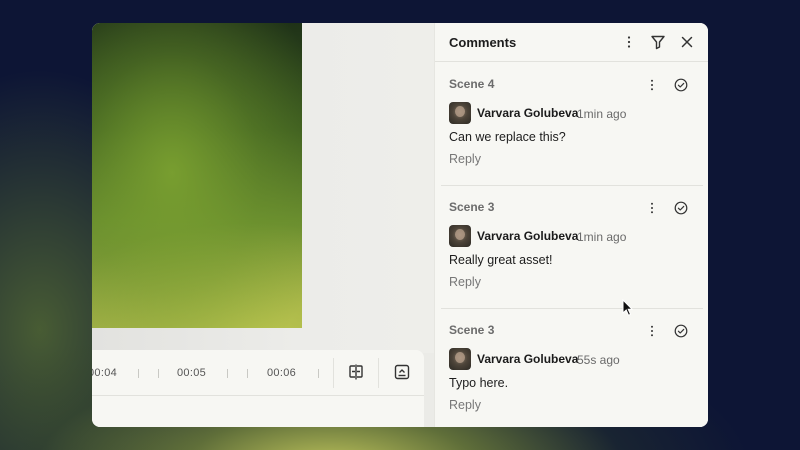  Describe the element at coordinates (402, 372) in the screenshot. I see `collapse-panel-icon` at that location.